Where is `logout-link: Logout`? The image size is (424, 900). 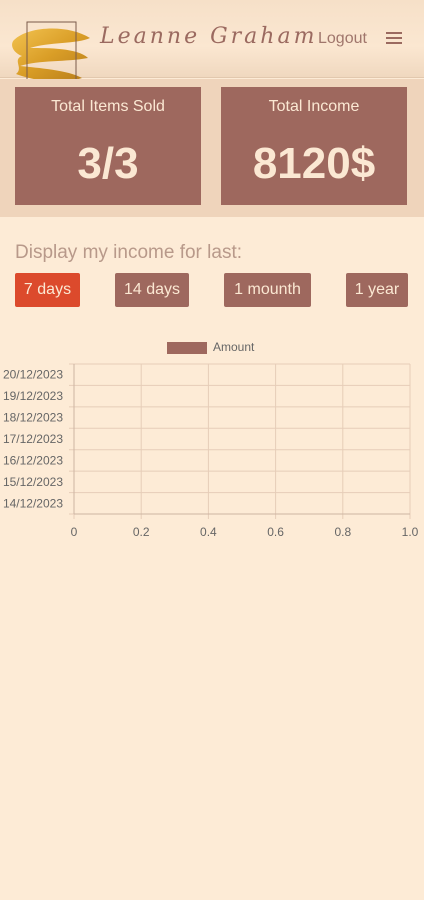
logout-link: Logout is located at coordinates (342, 39).